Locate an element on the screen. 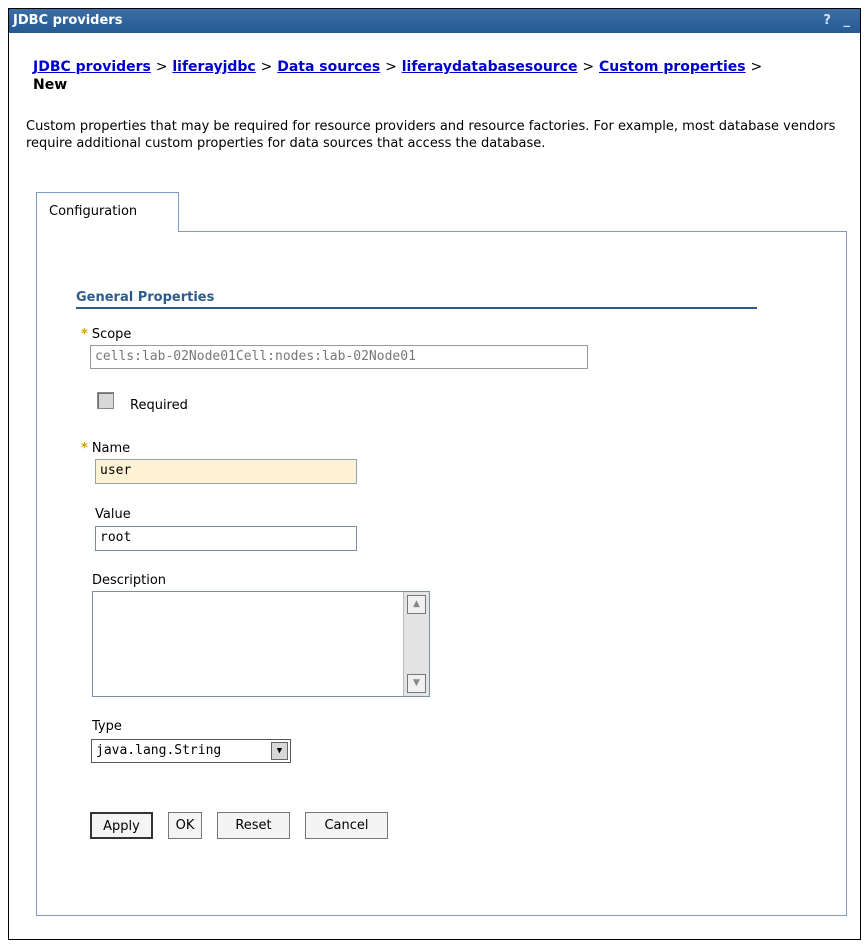 This screenshot has height=944, width=865. type-selected-value: java.lang.String is located at coordinates (159, 750).